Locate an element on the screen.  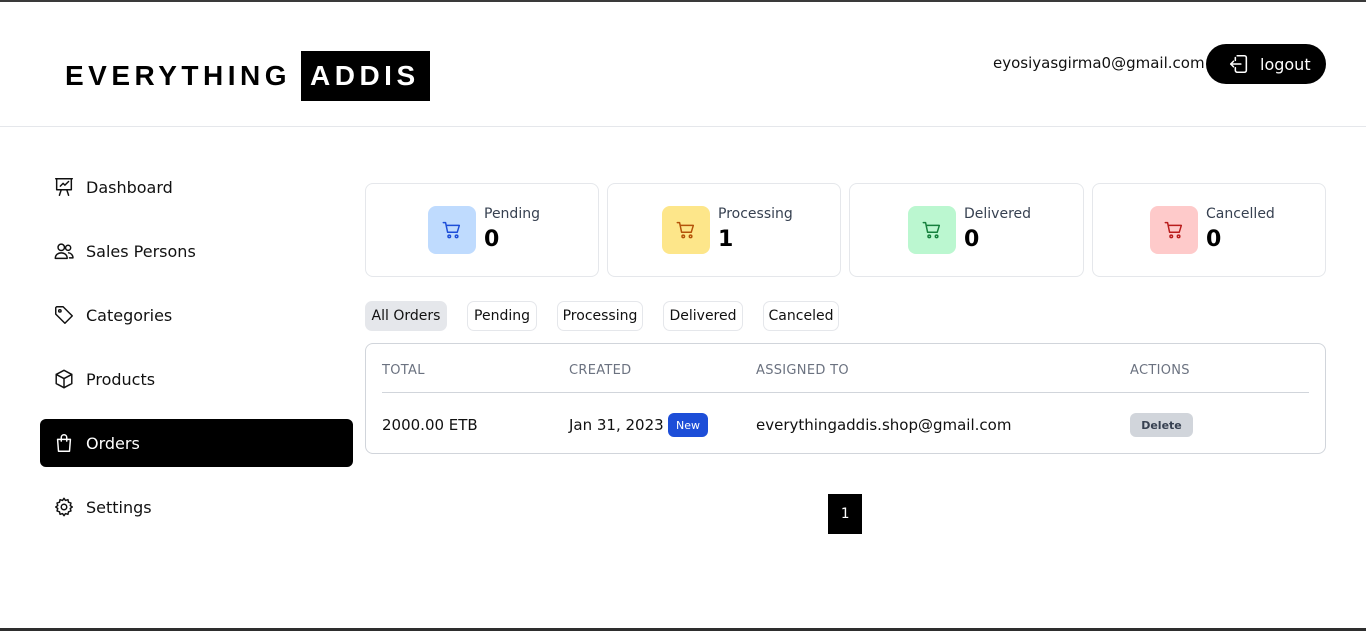
stat-card-delivered: Delivered 0 is located at coordinates (966, 230).